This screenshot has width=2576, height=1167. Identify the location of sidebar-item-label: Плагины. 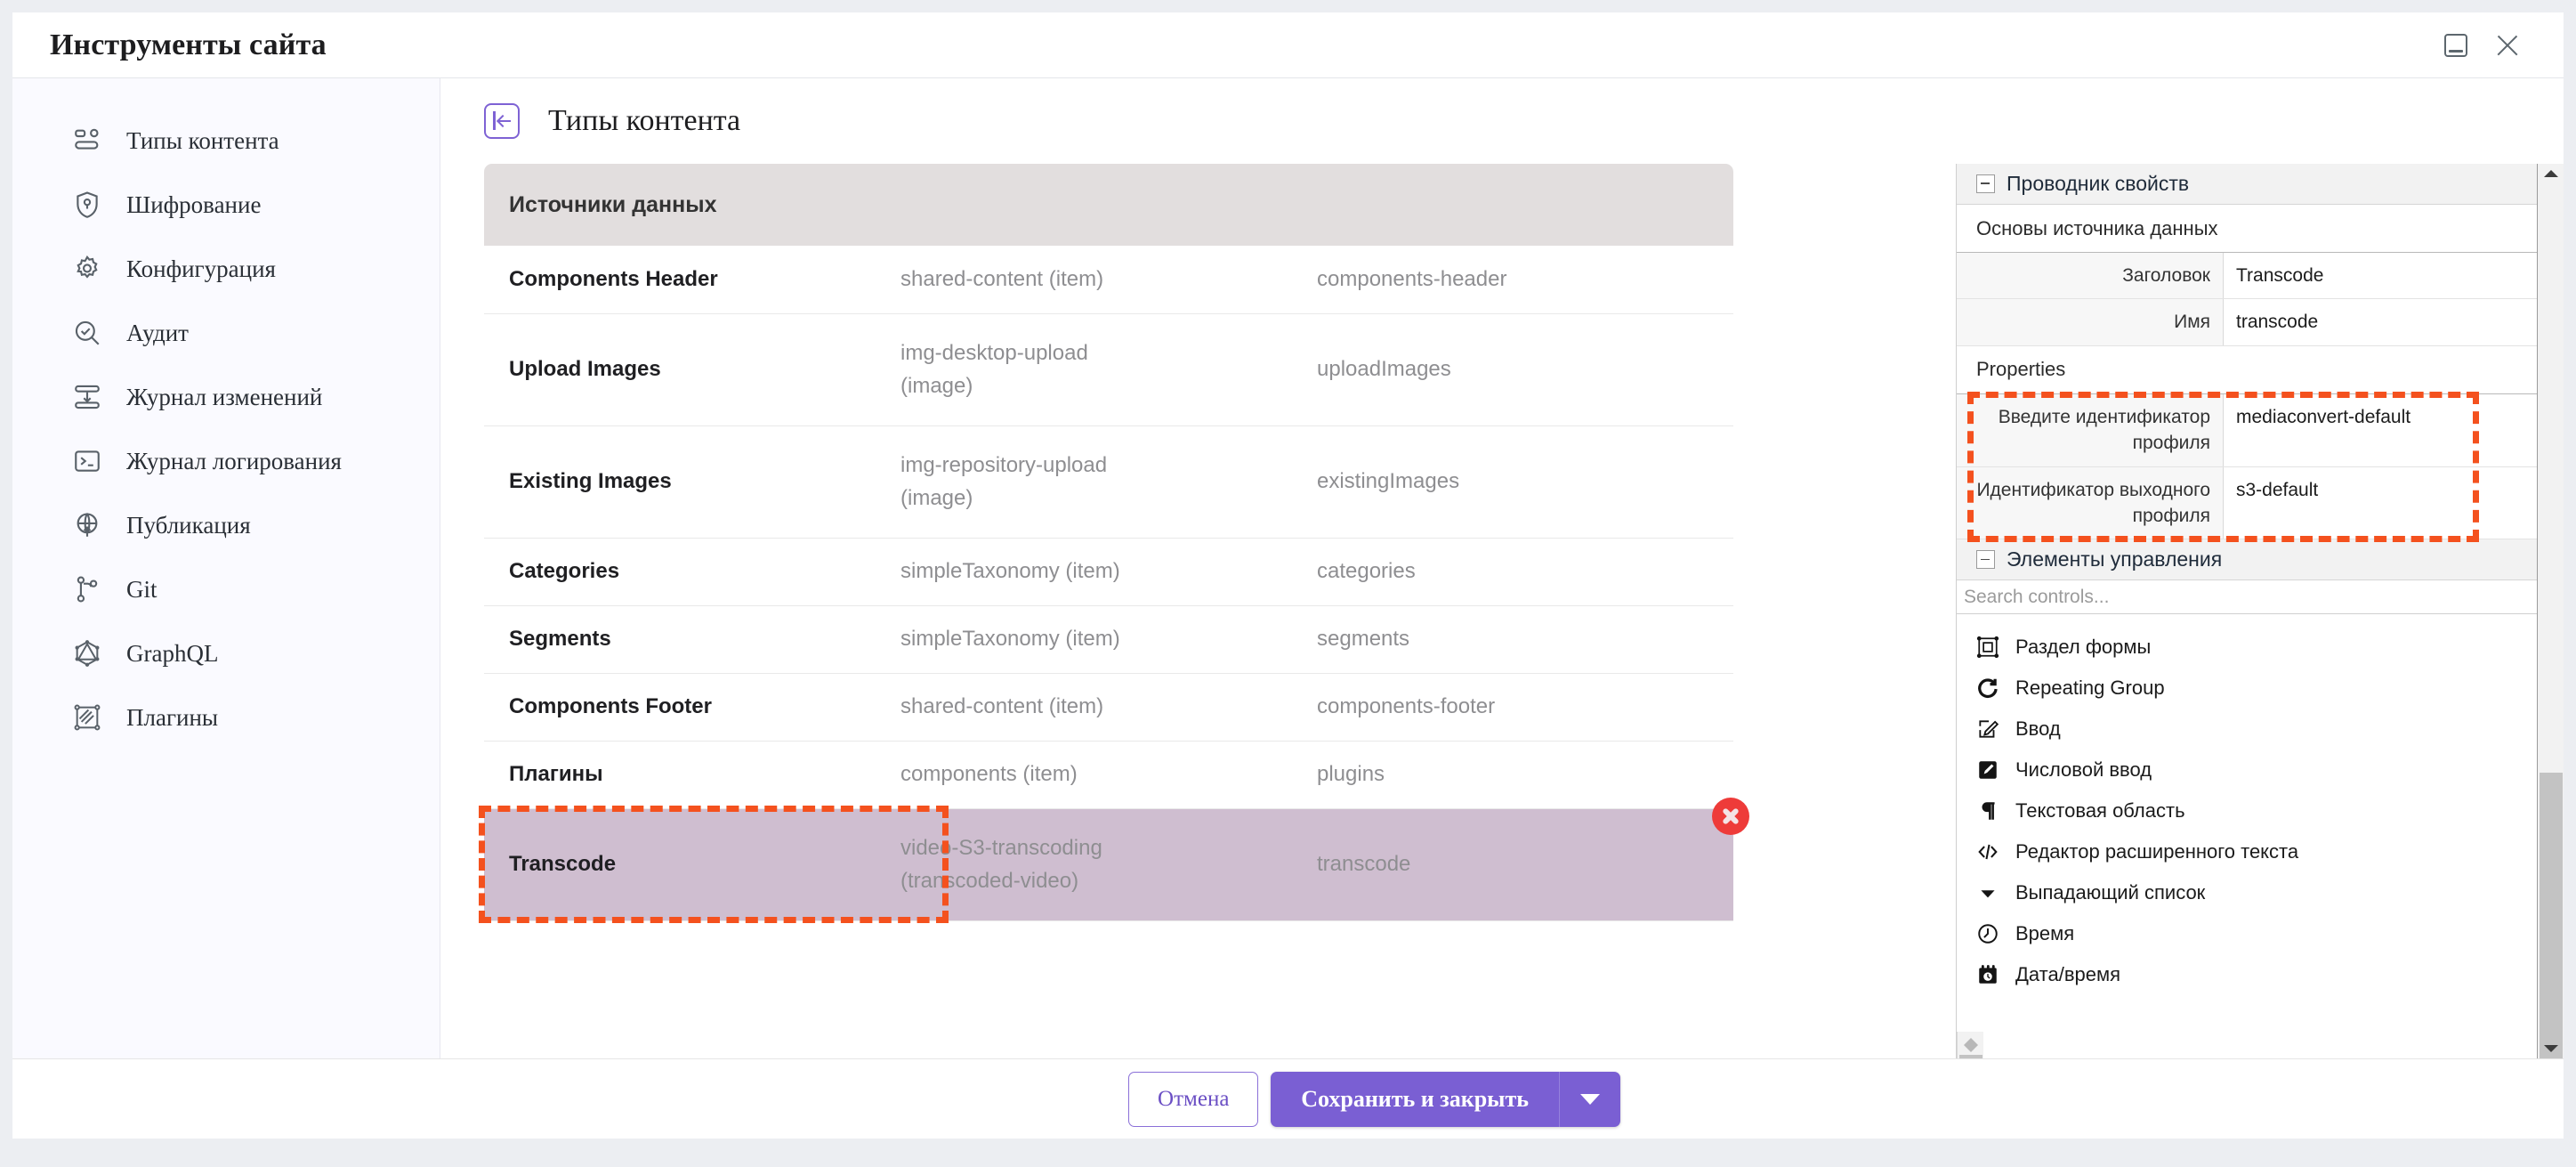
(172, 717).